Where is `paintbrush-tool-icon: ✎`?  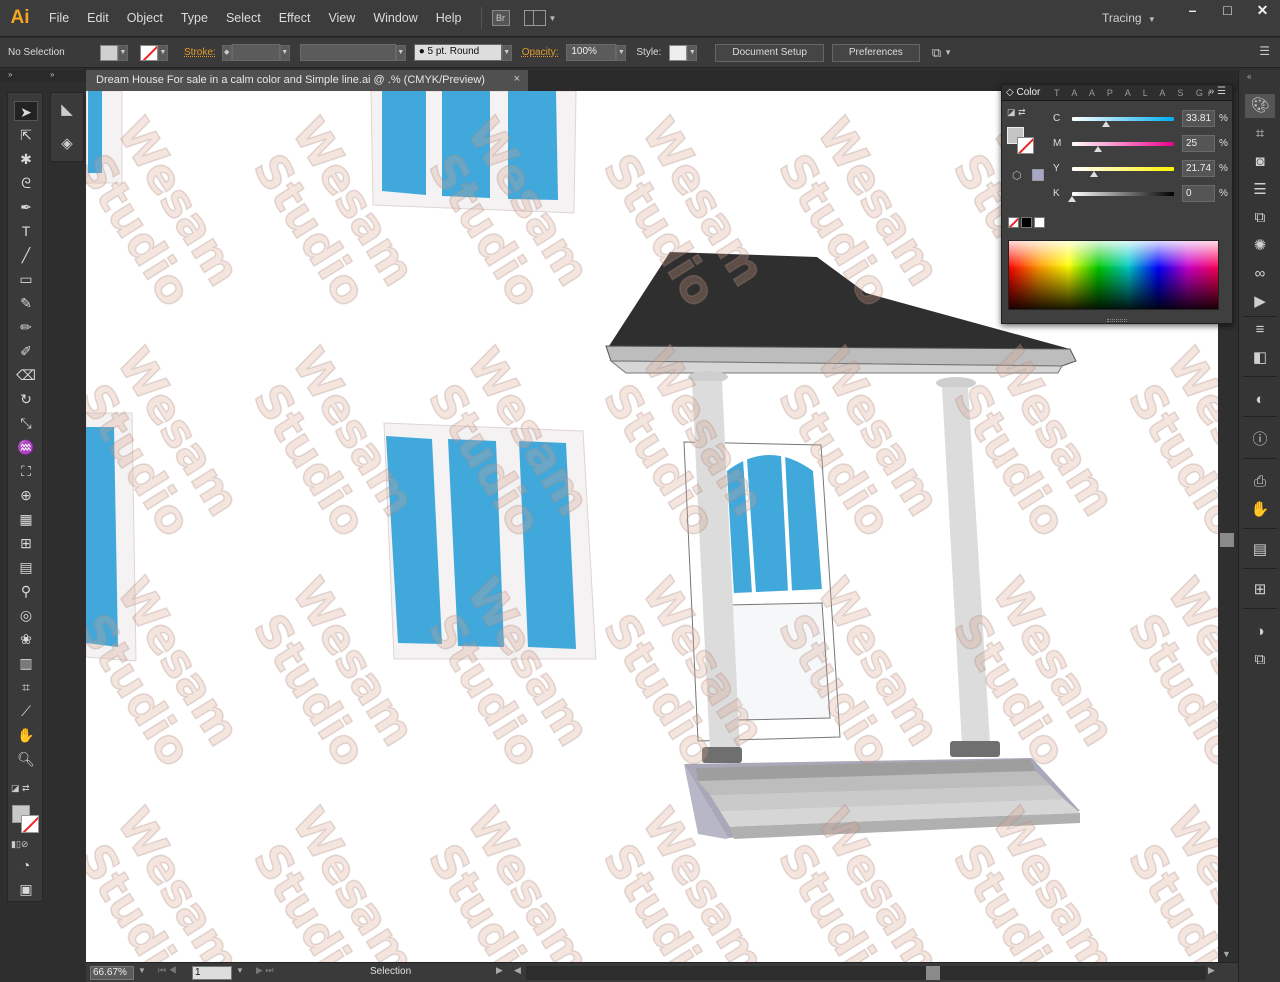 paintbrush-tool-icon: ✎ is located at coordinates (26, 303).